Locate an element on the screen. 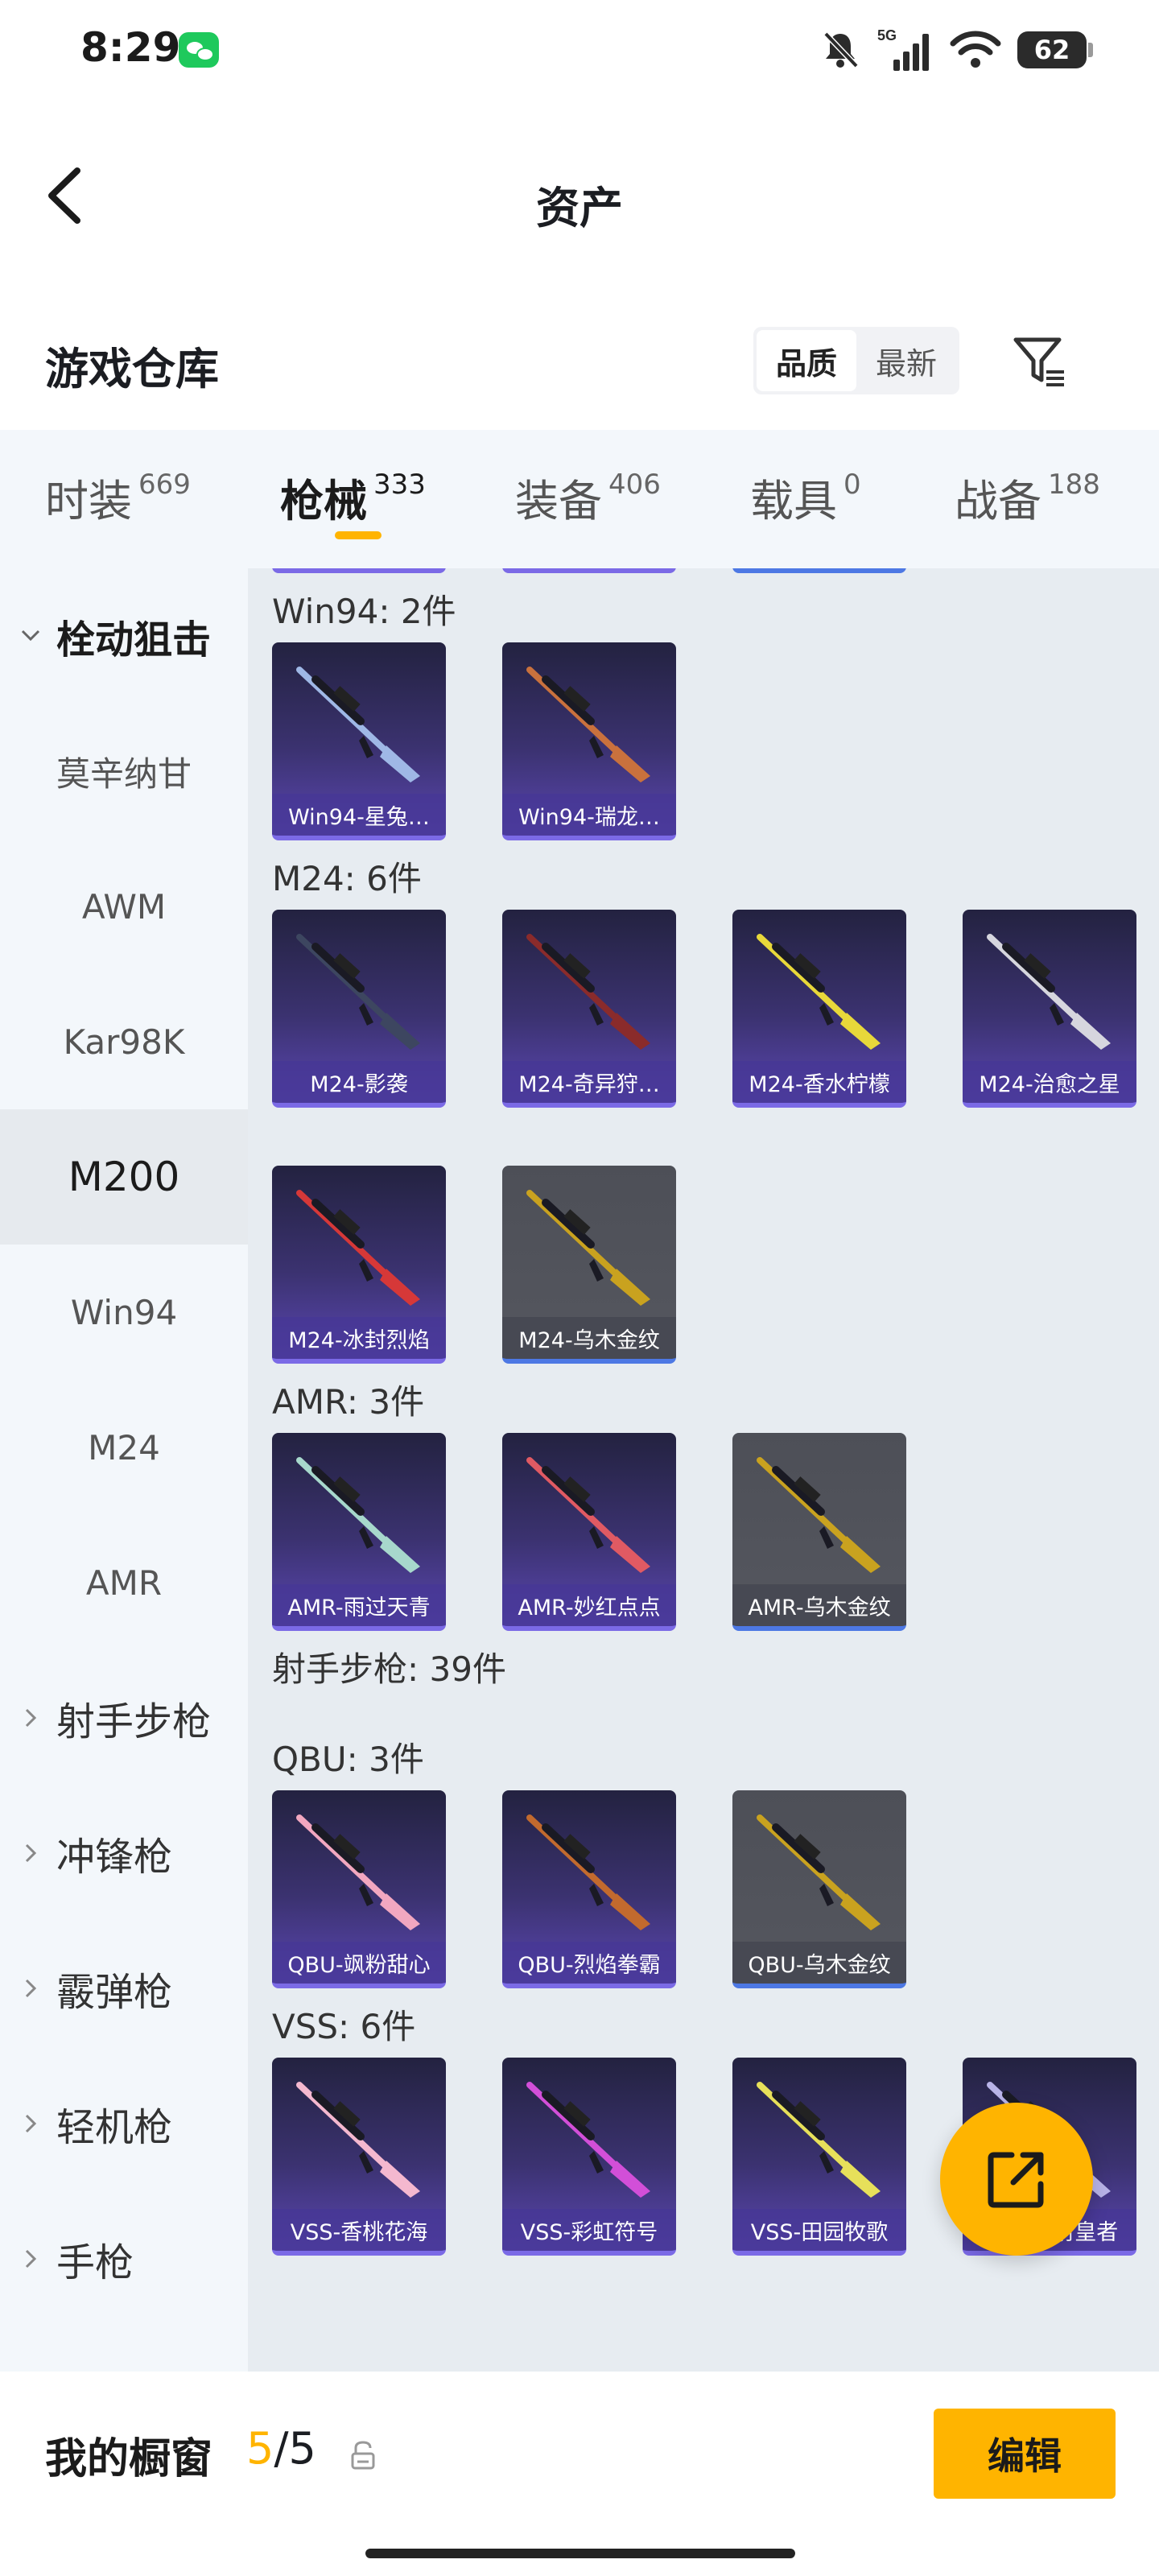  sidebar-item-label: M24 is located at coordinates (124, 1447).